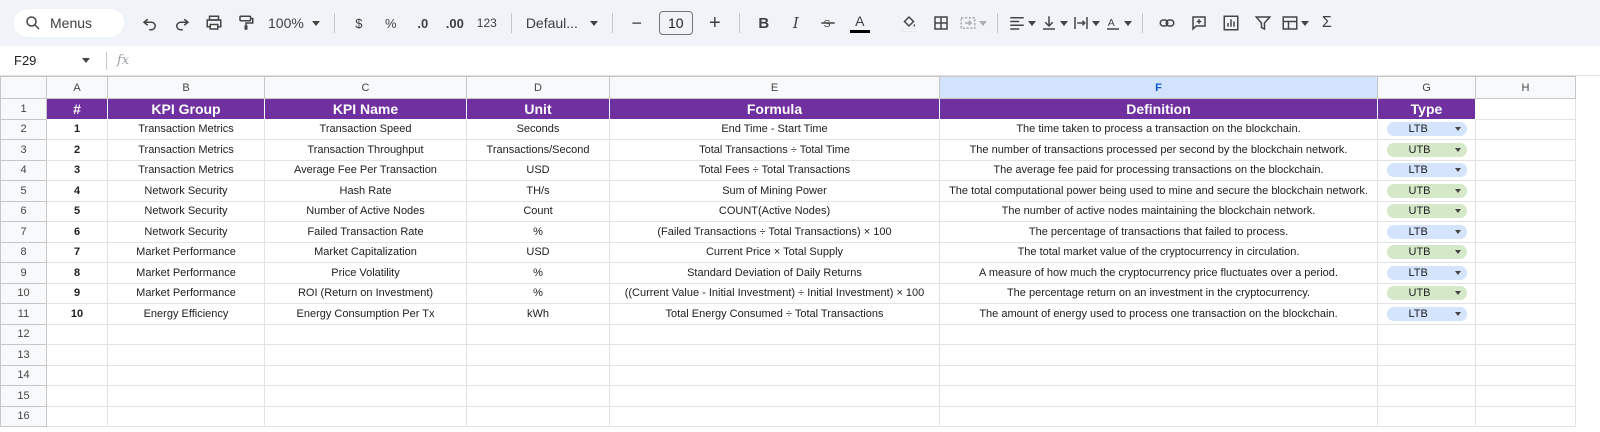 Image resolution: width=1600 pixels, height=432 pixels. What do you see at coordinates (23, 416) in the screenshot?
I see `row-header: 16` at bounding box center [23, 416].